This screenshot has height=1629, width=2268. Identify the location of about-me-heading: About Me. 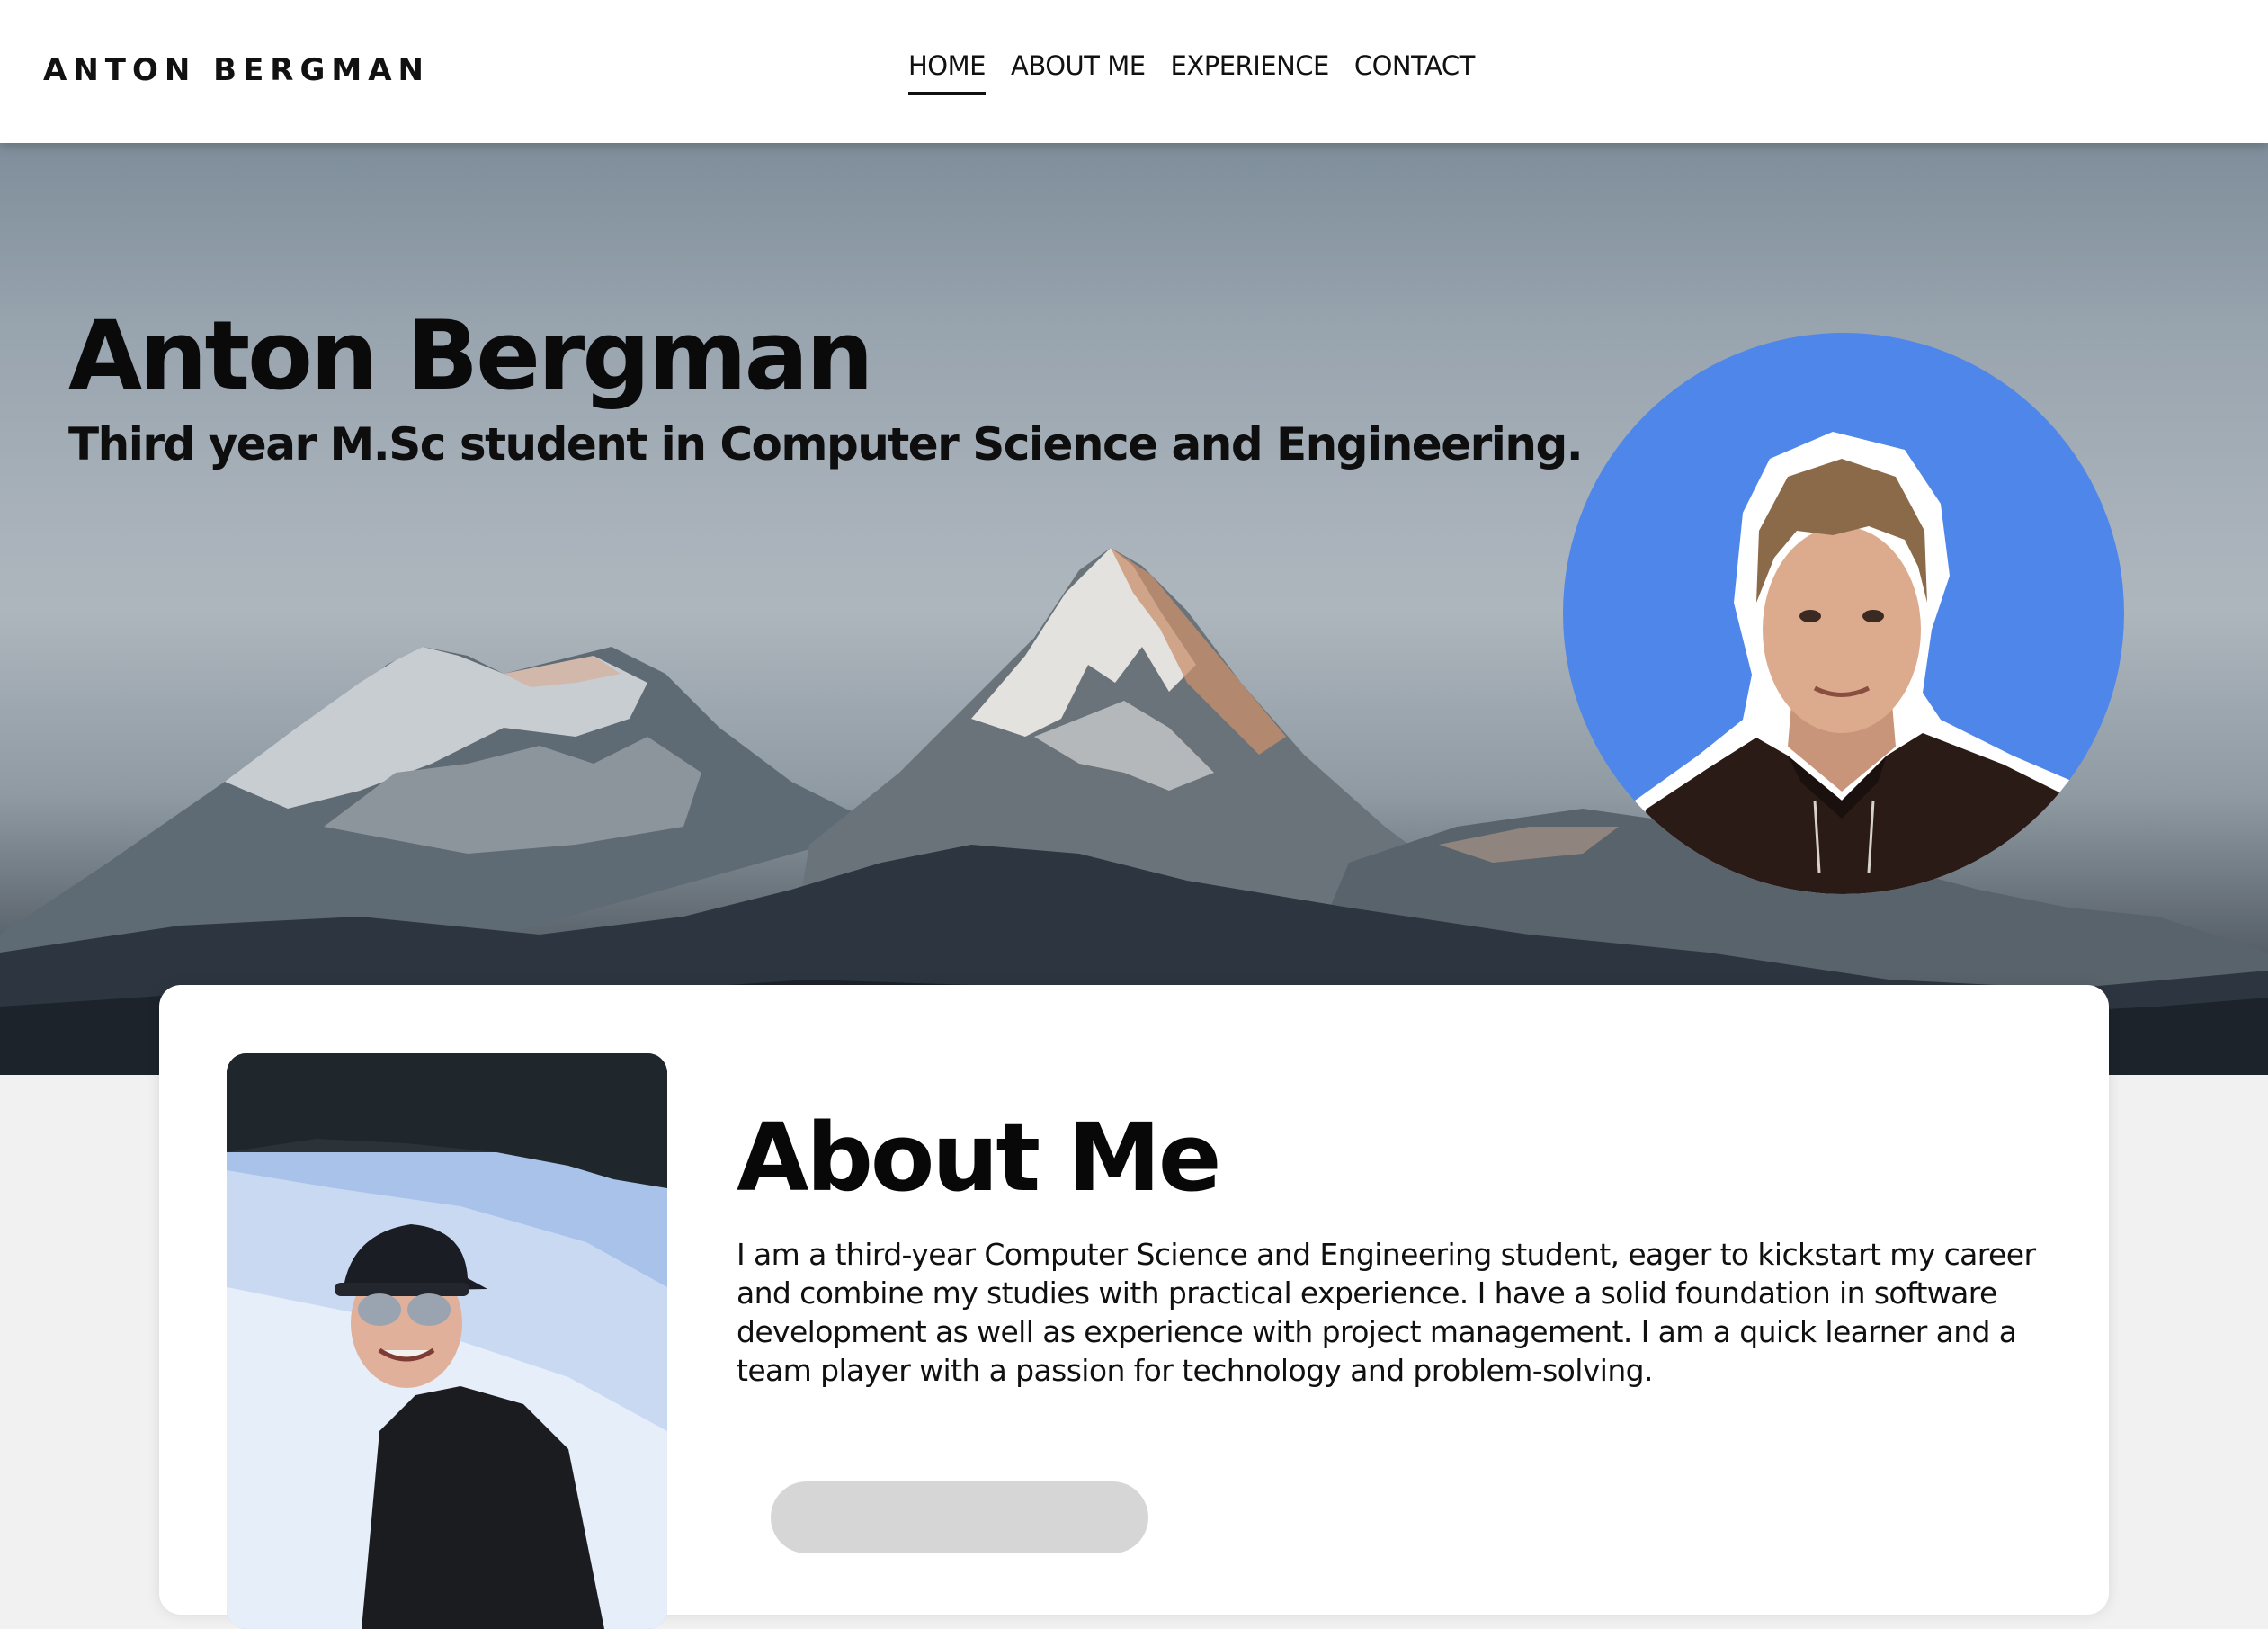
(979, 1158).